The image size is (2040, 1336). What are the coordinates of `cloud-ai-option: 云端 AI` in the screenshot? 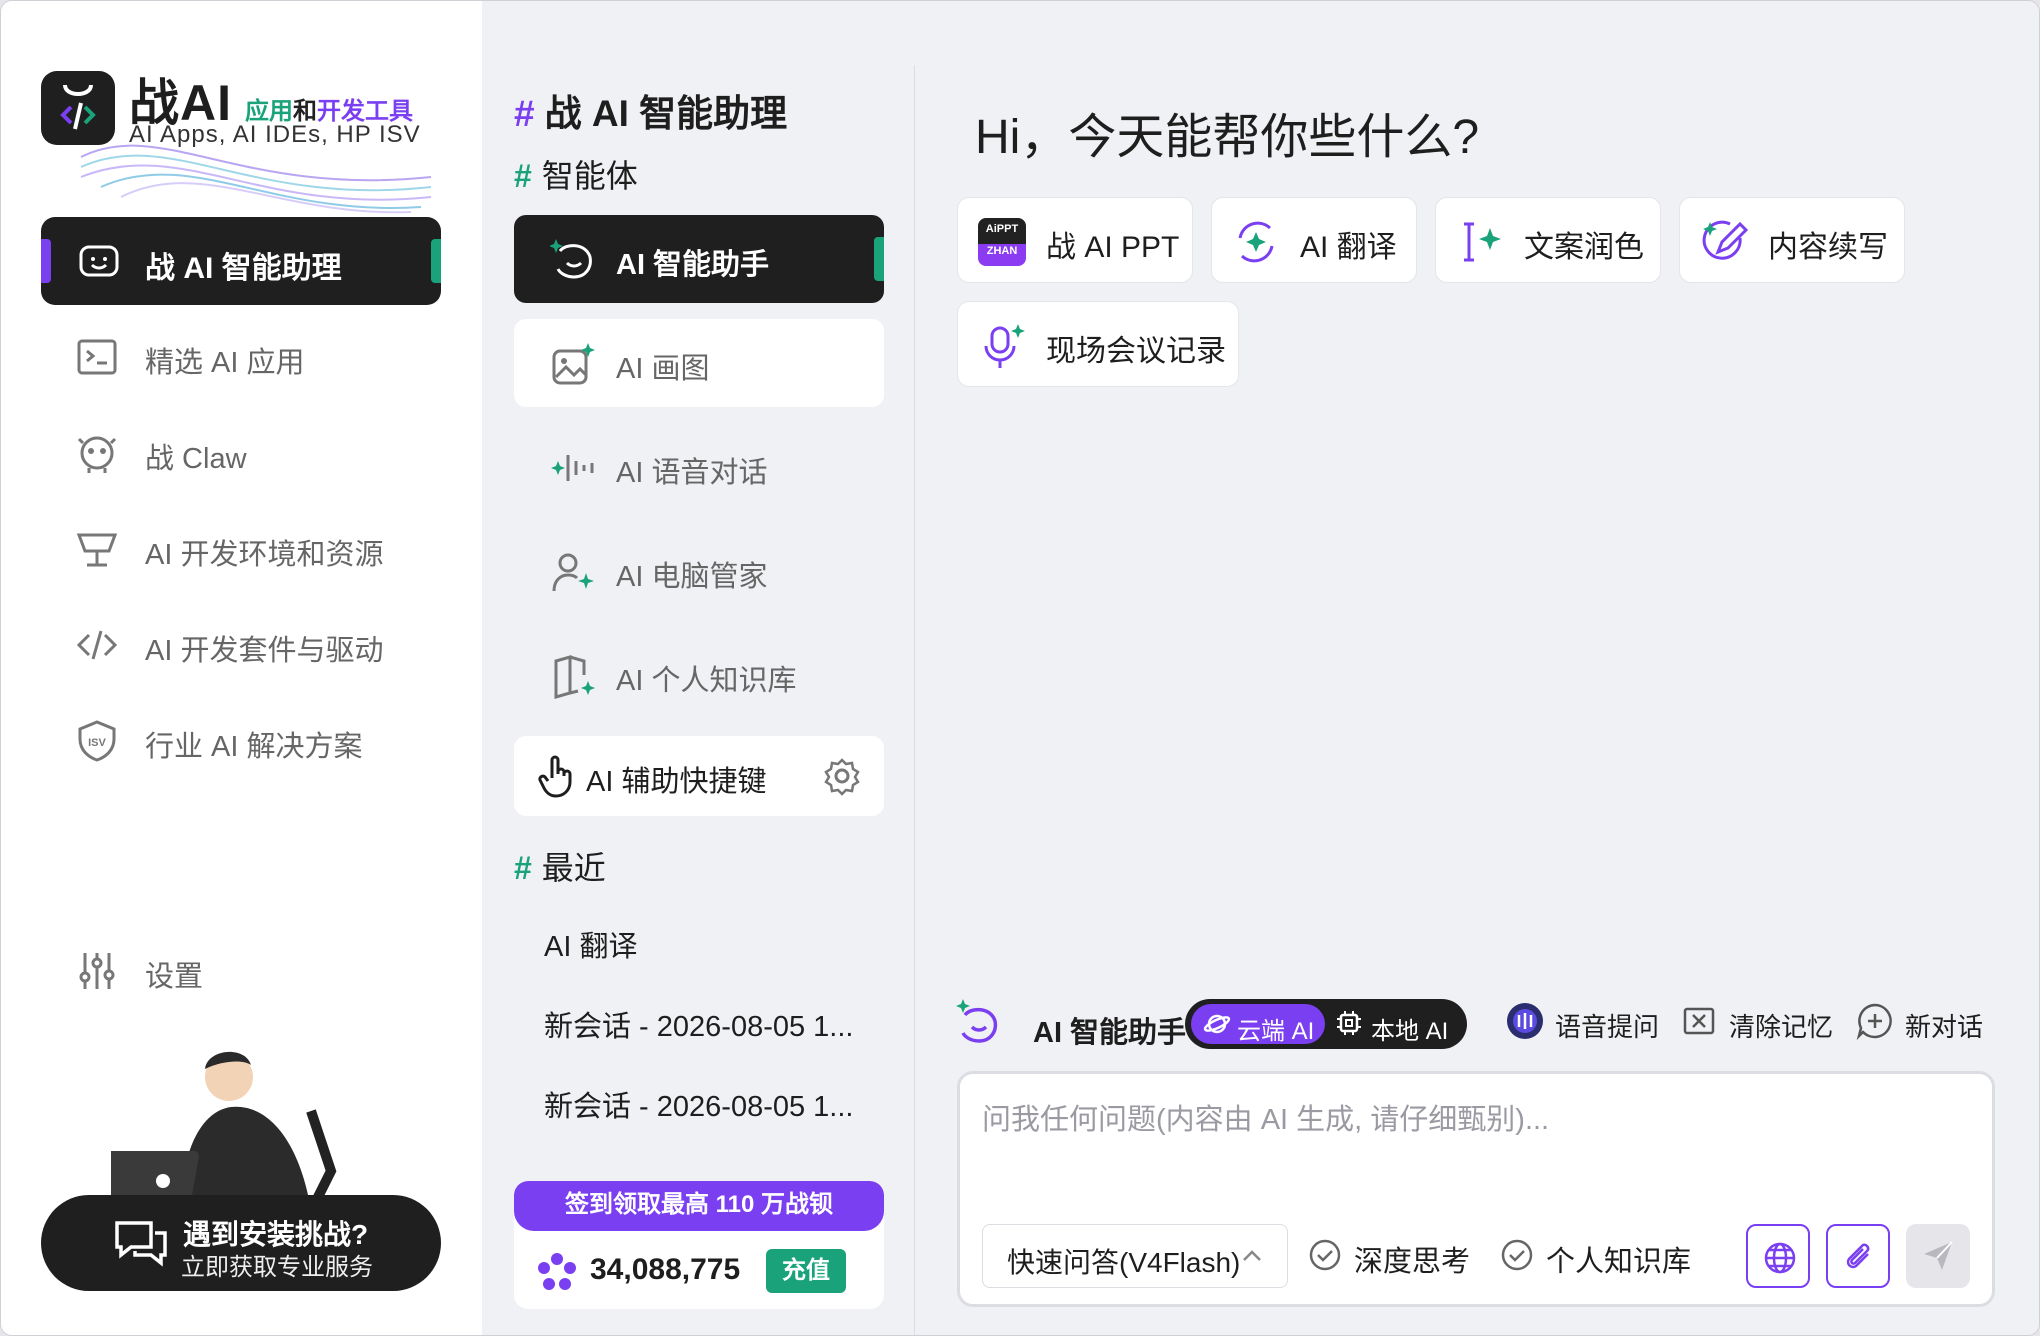 It's located at (1258, 1024).